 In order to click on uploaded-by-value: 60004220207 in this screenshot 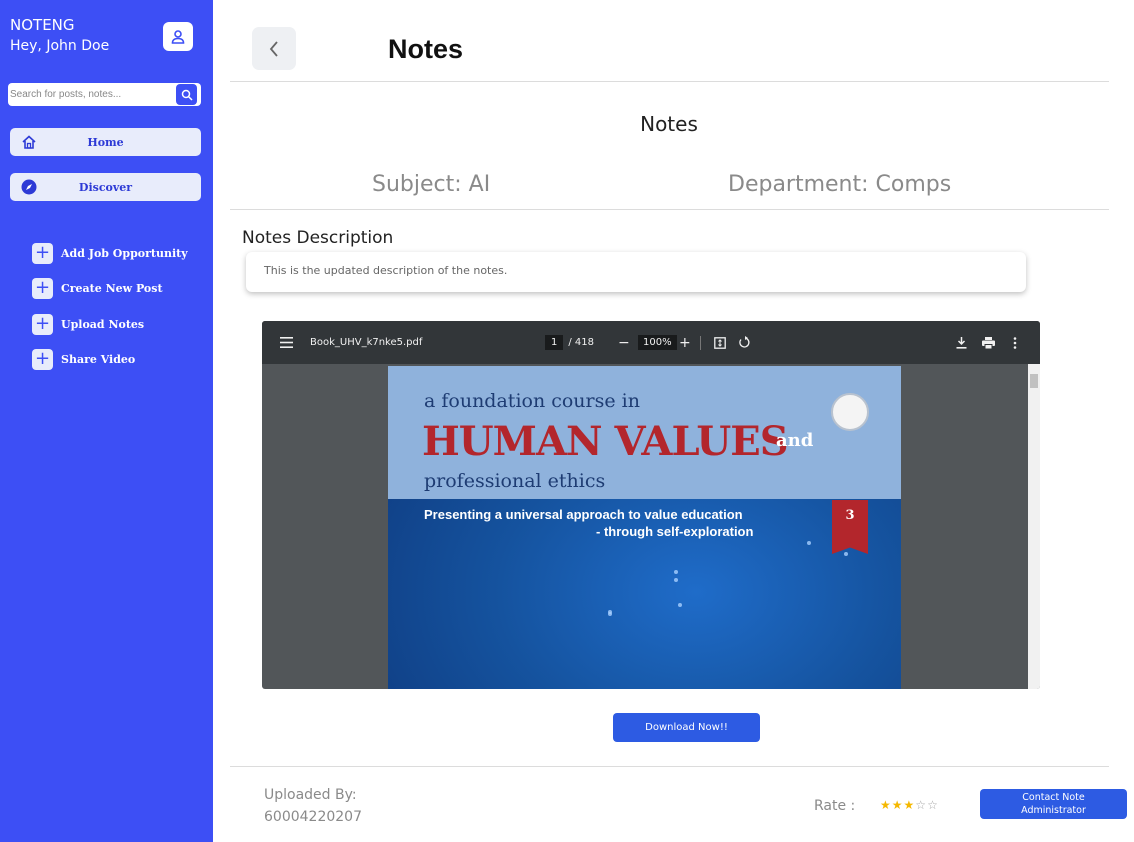, I will do `click(313, 817)`.